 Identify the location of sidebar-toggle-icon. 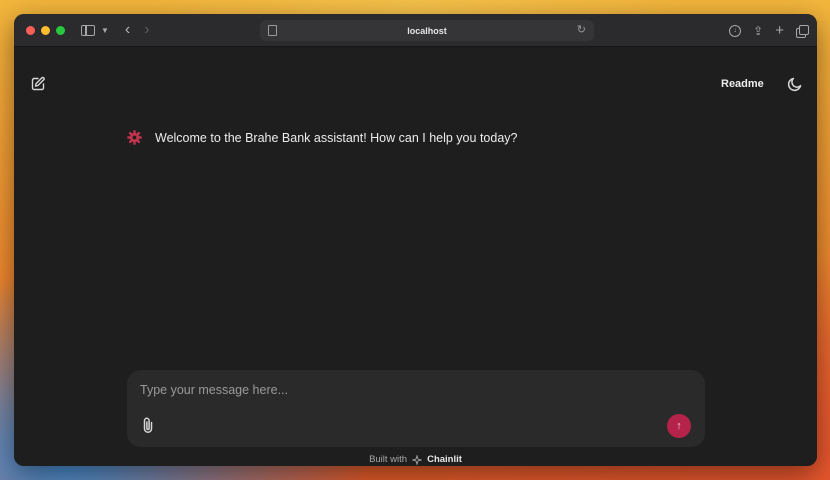
(88, 30).